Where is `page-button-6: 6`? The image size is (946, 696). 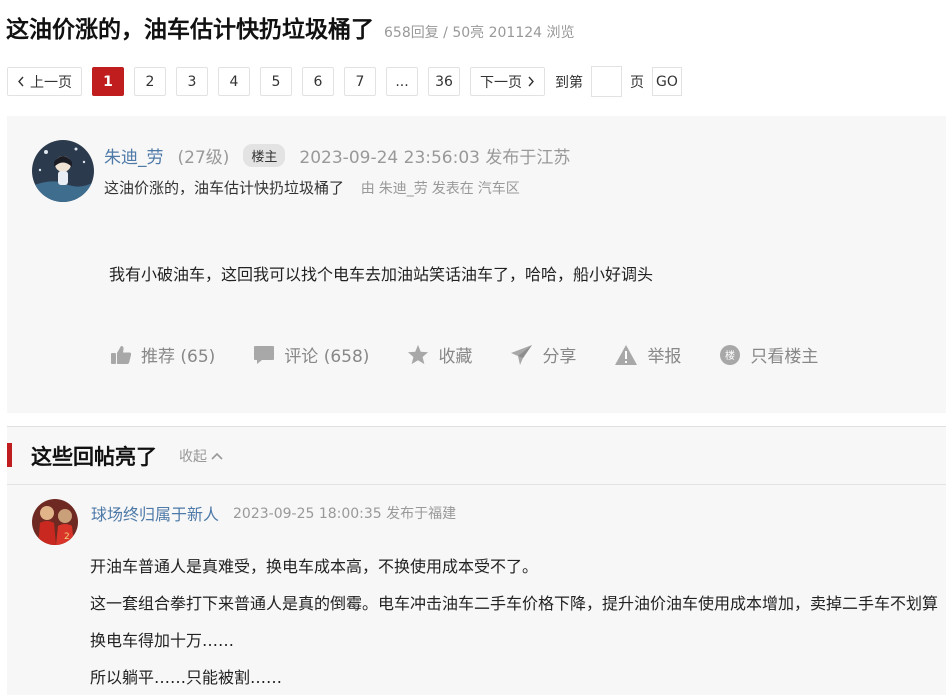
page-button-6: 6 is located at coordinates (318, 81).